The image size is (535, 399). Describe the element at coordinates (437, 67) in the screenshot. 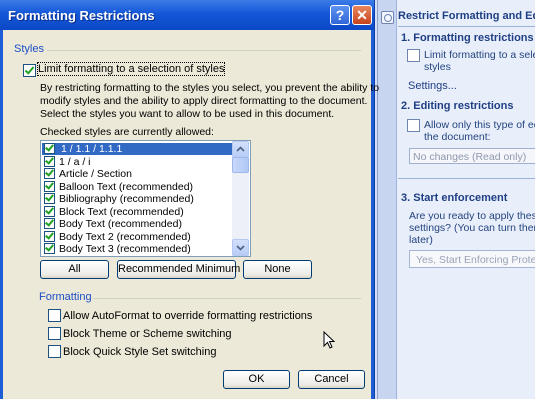

I see `limit-formatting-label-line2: styles` at that location.